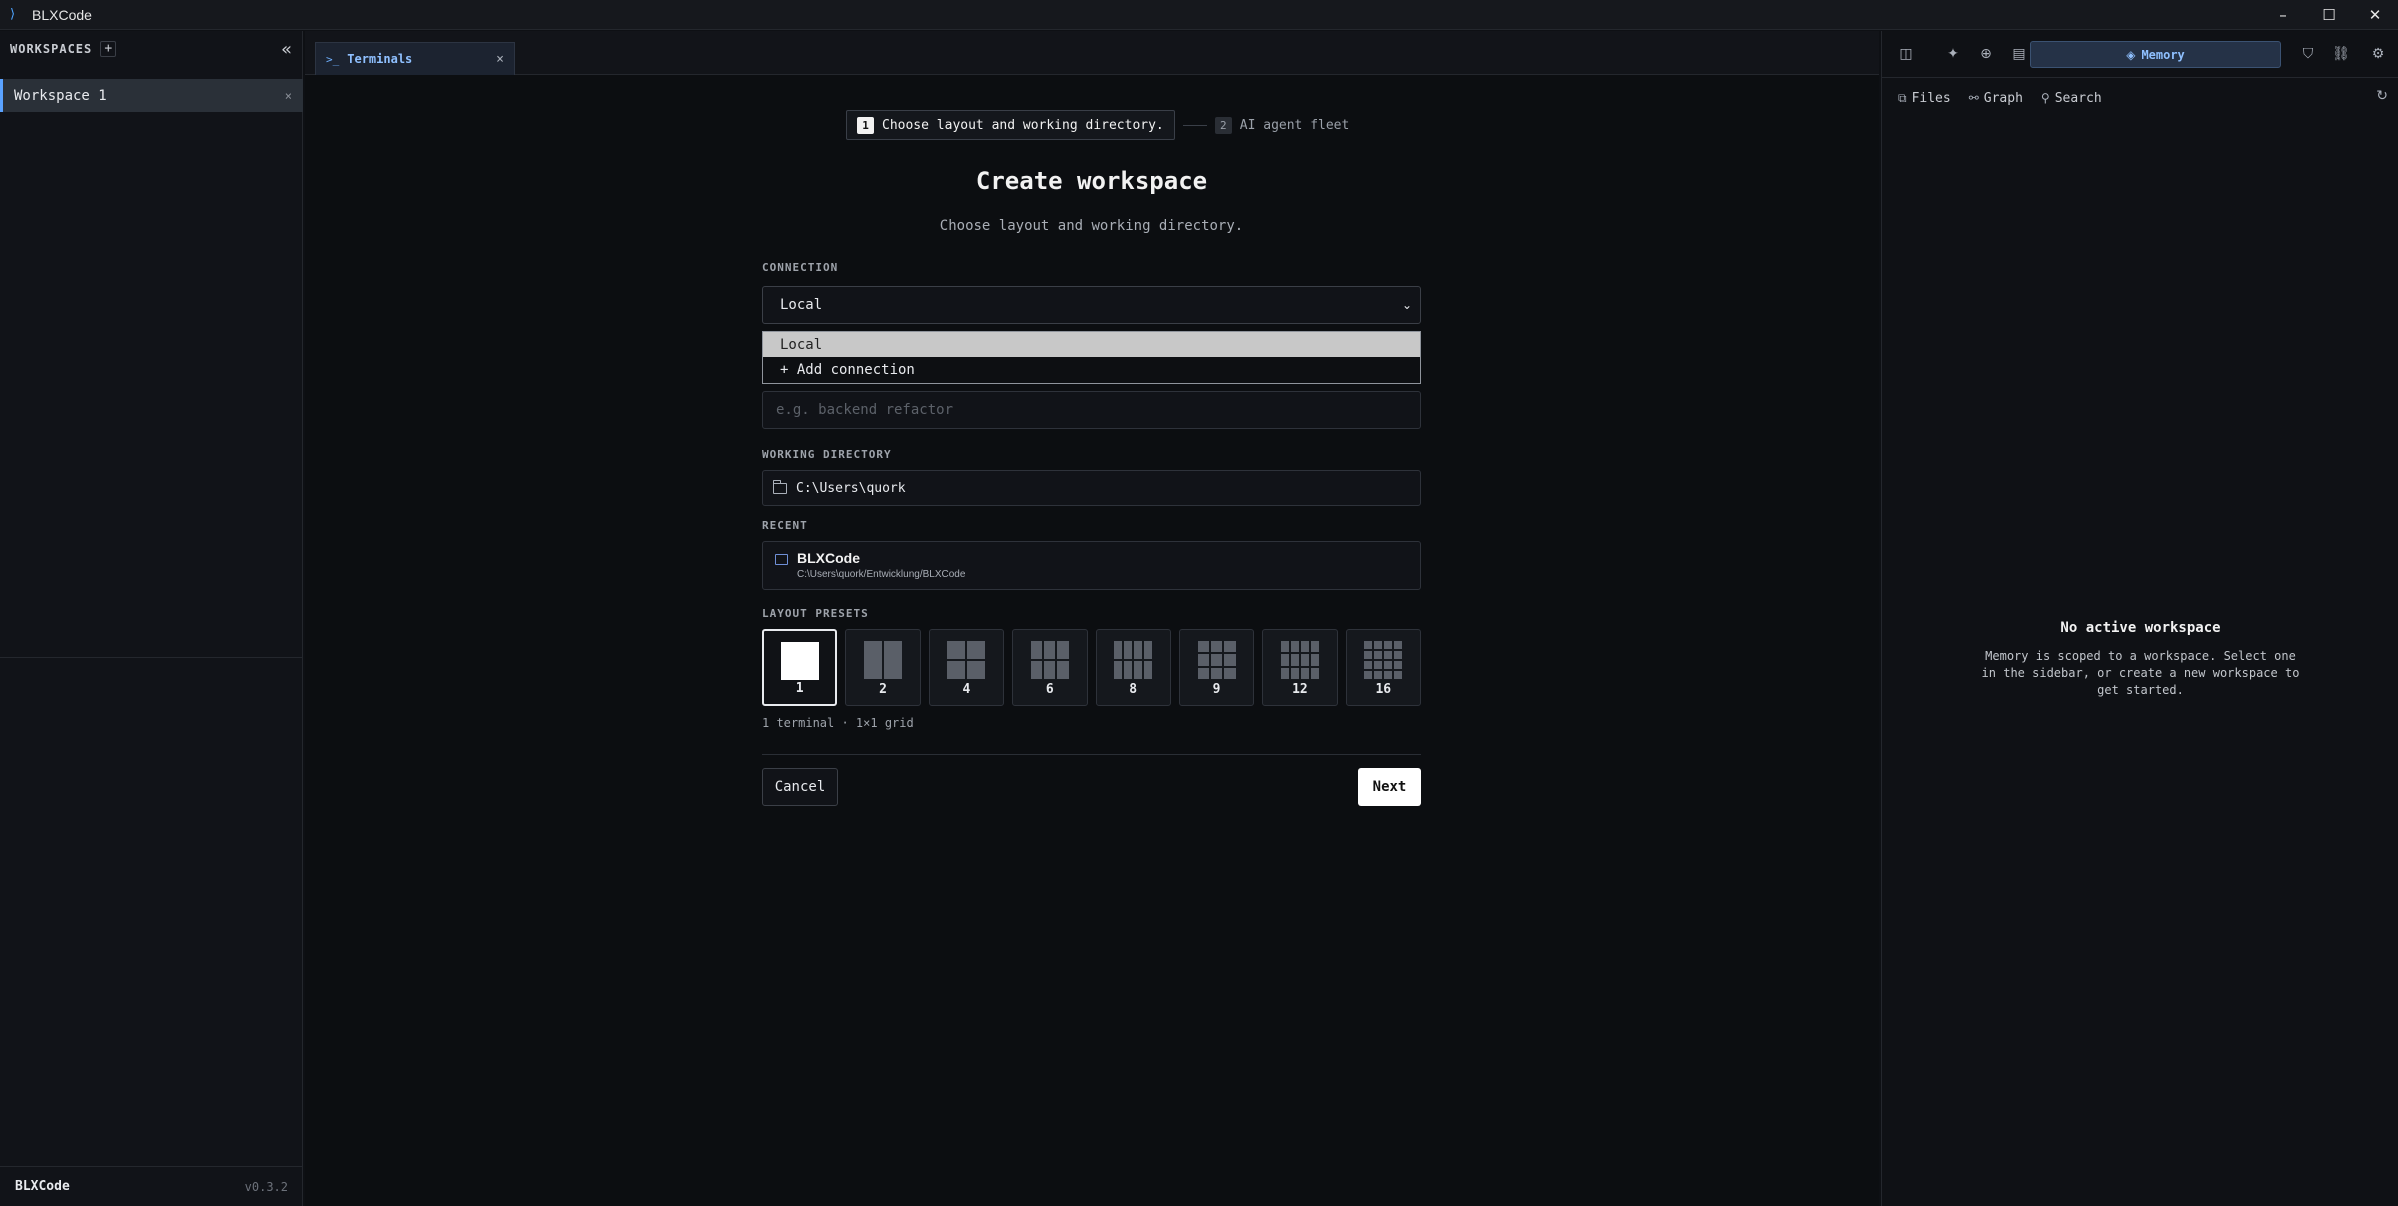 The width and height of the screenshot is (2398, 1206). Describe the element at coordinates (1294, 125) in the screenshot. I see `step-2-label: AI agent fleet` at that location.